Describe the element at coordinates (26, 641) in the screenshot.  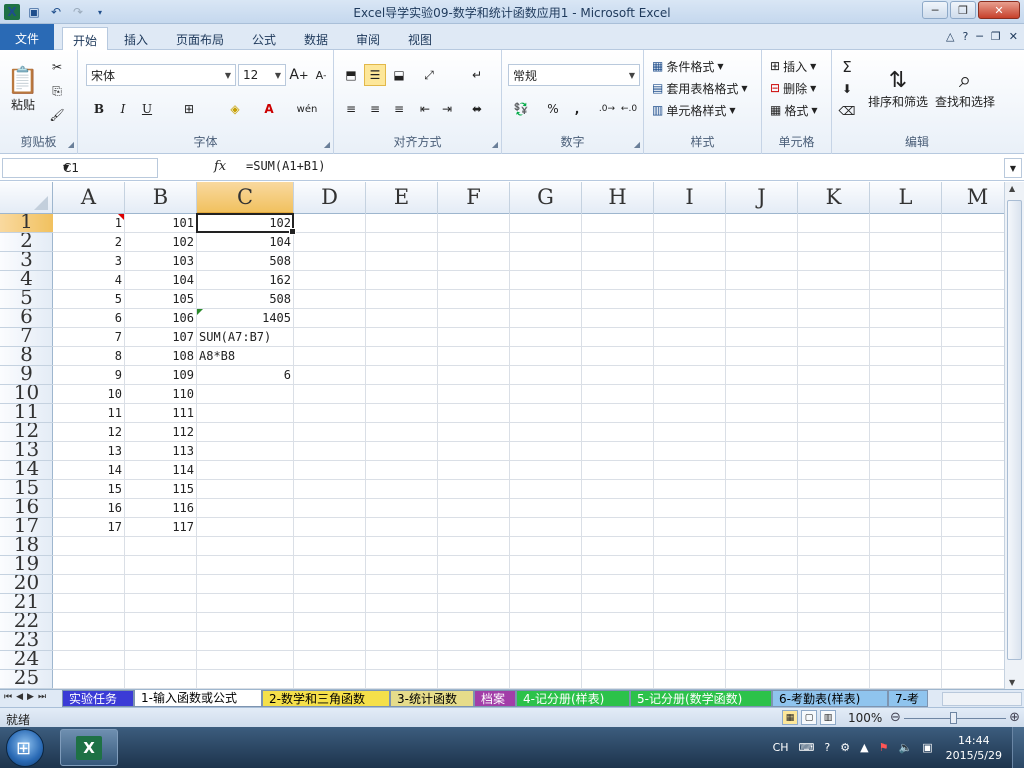
I see `row-header-23: 23` at that location.